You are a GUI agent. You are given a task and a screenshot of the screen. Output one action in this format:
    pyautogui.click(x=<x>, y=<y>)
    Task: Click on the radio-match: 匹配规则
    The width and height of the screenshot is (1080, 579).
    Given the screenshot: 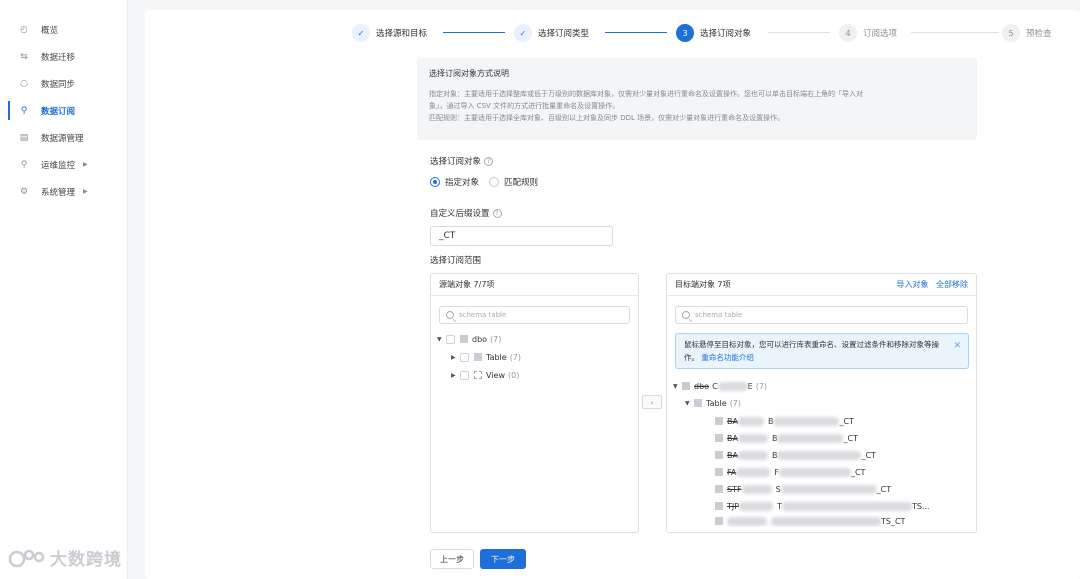 What is the action you would take?
    pyautogui.click(x=513, y=182)
    